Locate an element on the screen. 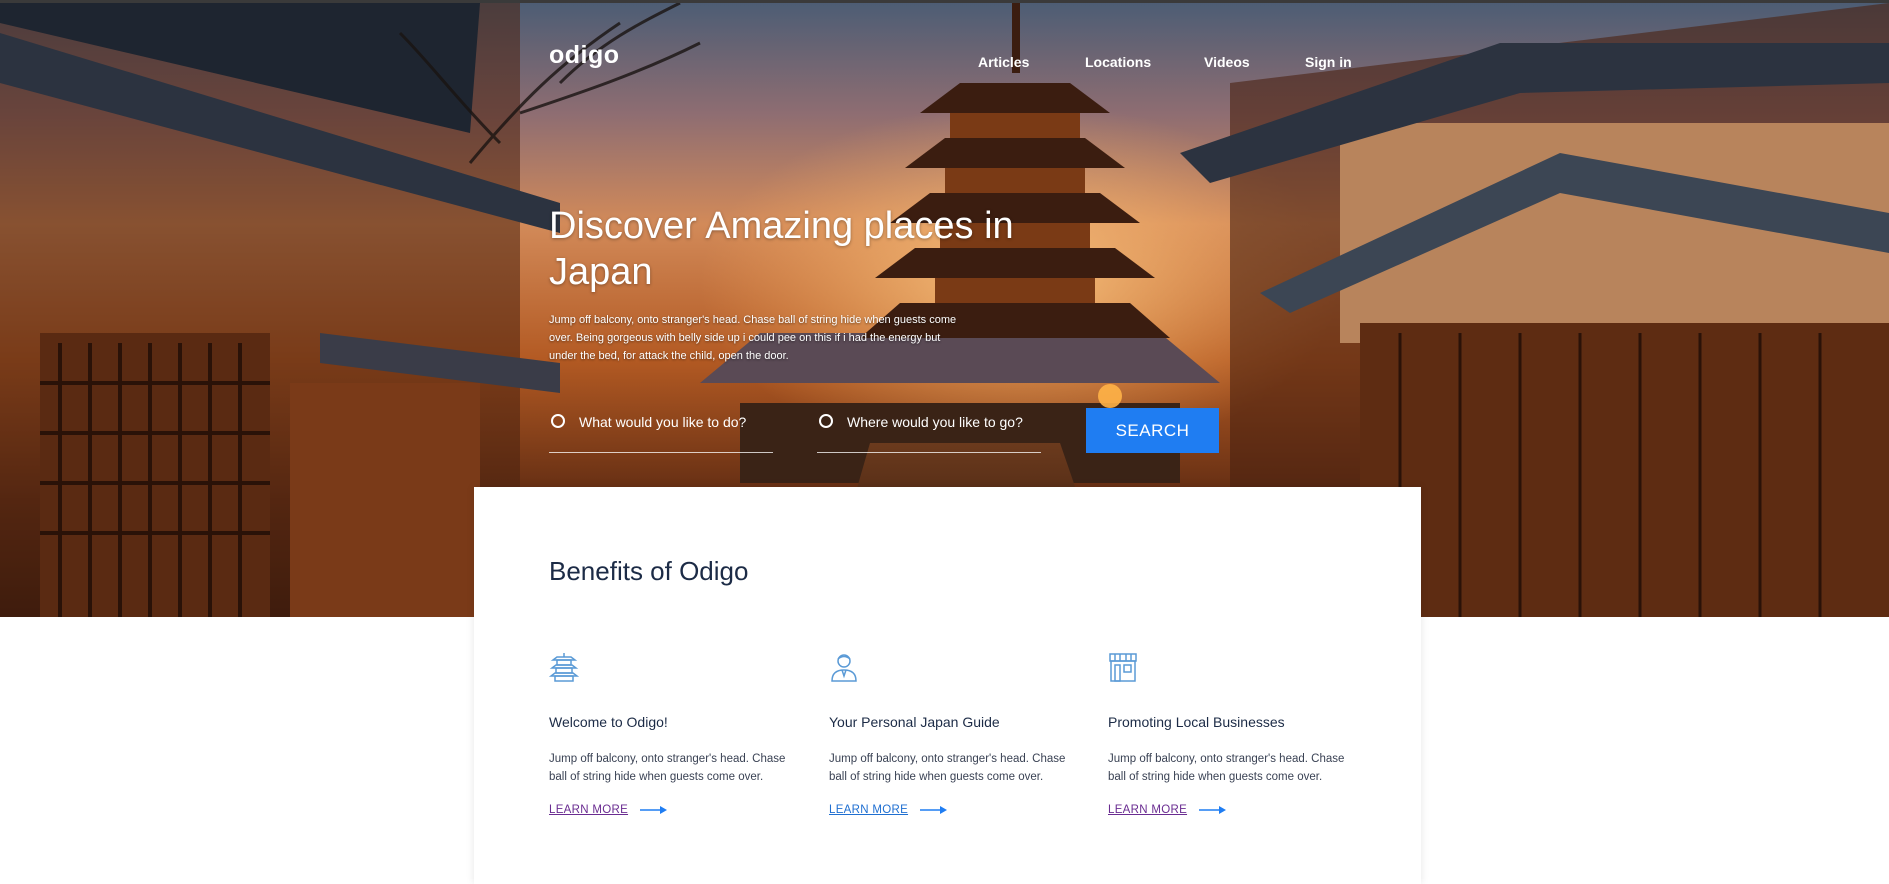  pagoda-icon is located at coordinates (564, 667).